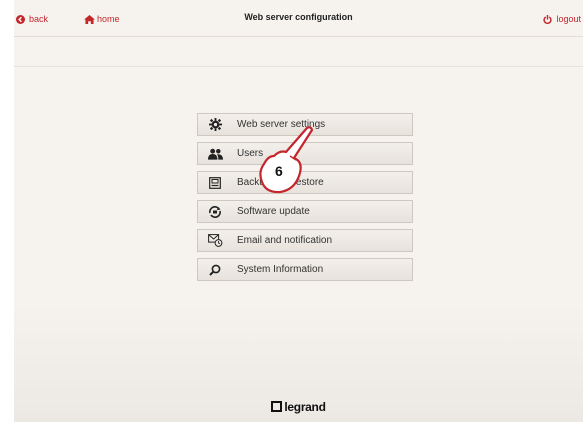  What do you see at coordinates (286, 160) in the screenshot?
I see `pointing-hand-icon` at bounding box center [286, 160].